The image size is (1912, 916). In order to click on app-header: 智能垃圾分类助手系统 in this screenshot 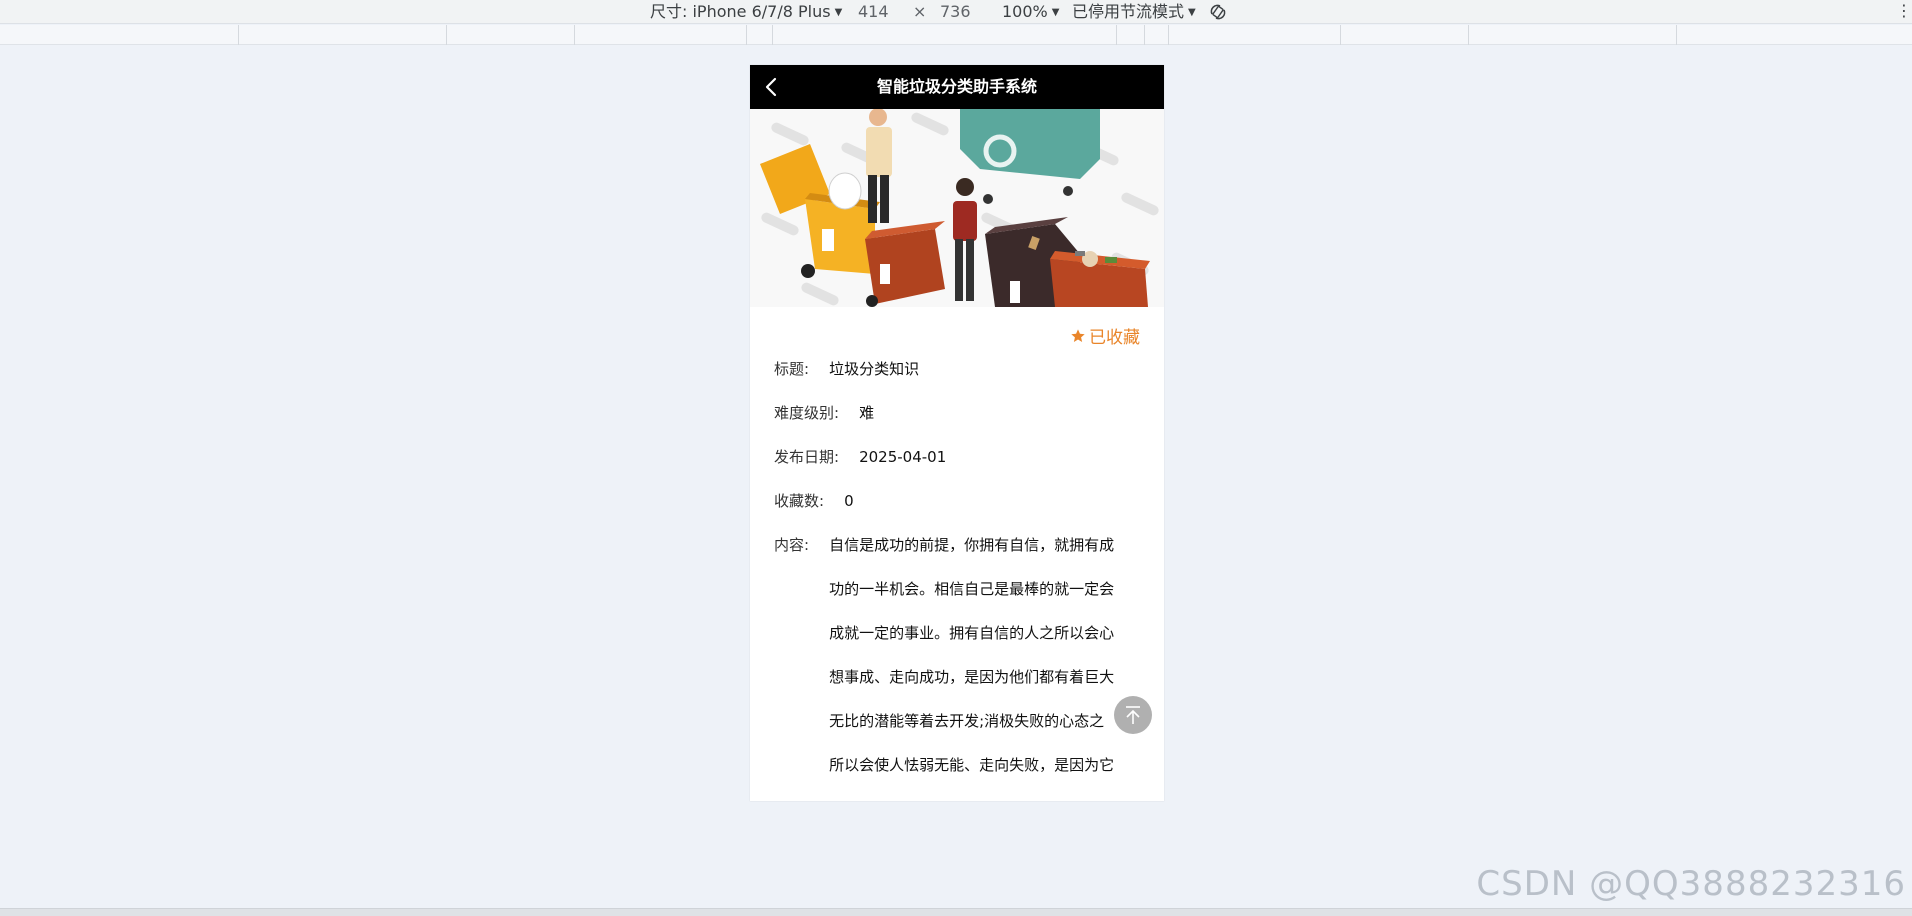, I will do `click(957, 87)`.